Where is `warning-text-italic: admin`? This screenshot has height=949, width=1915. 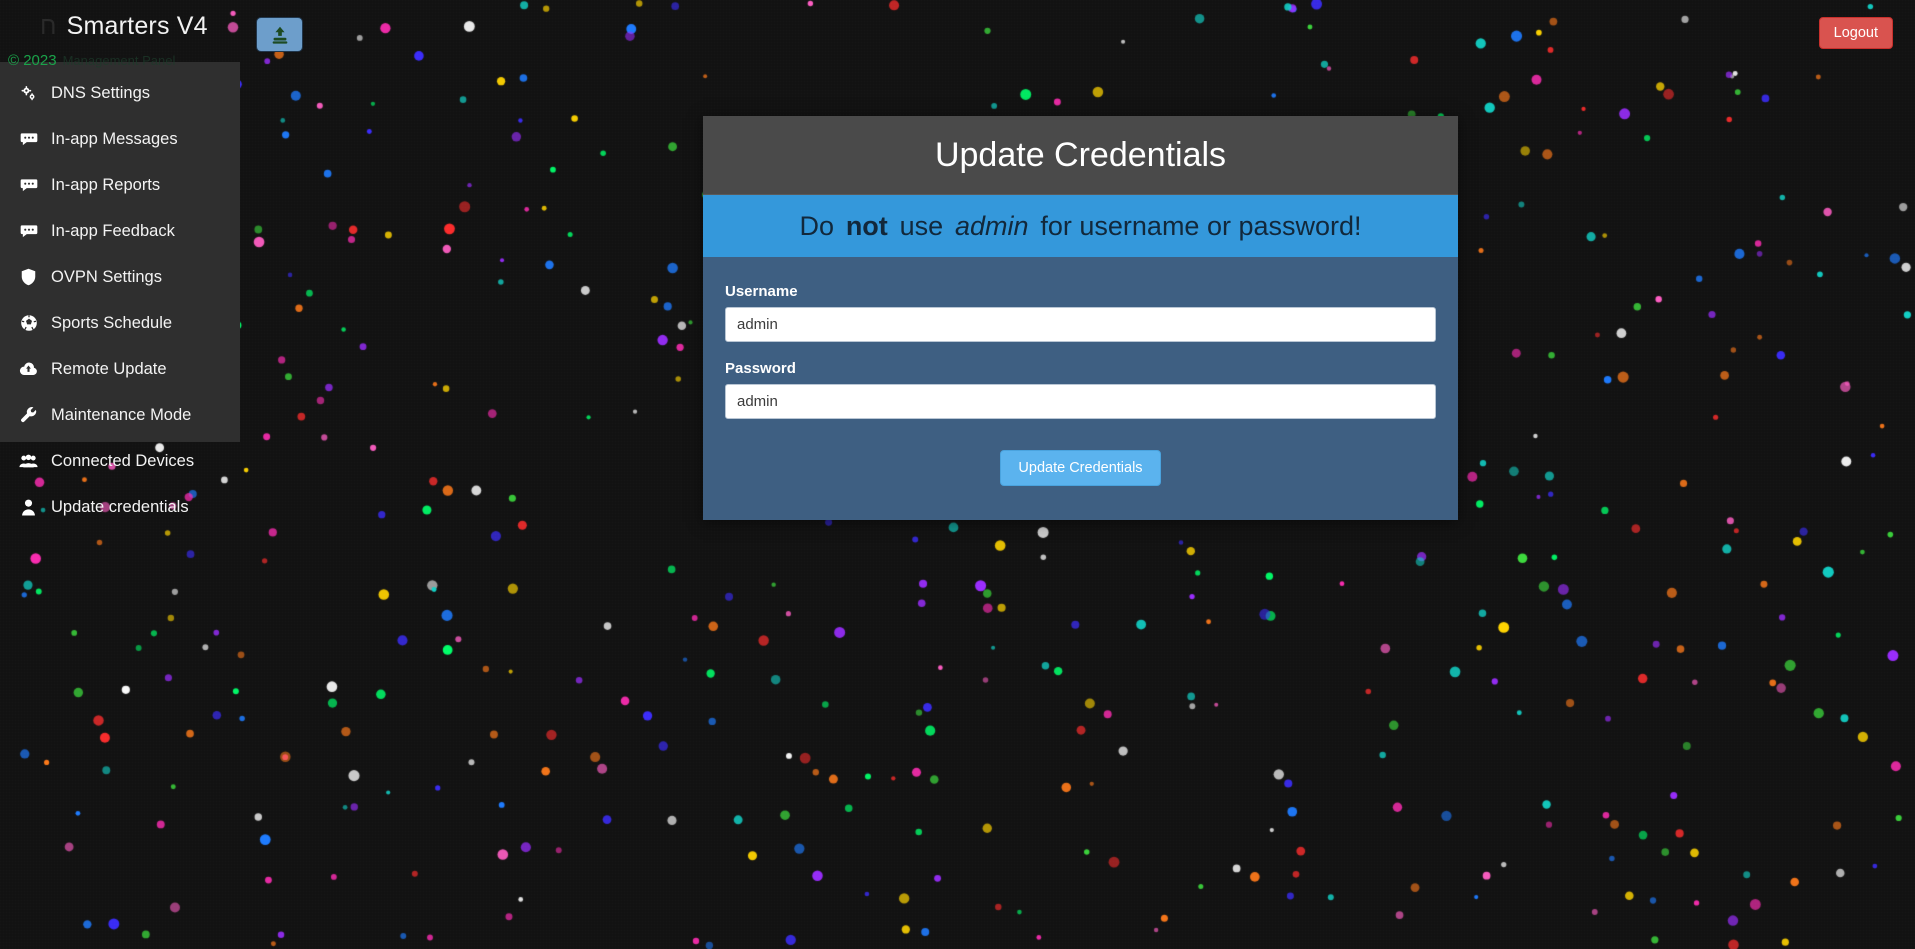
warning-text-italic: admin is located at coordinates (992, 225).